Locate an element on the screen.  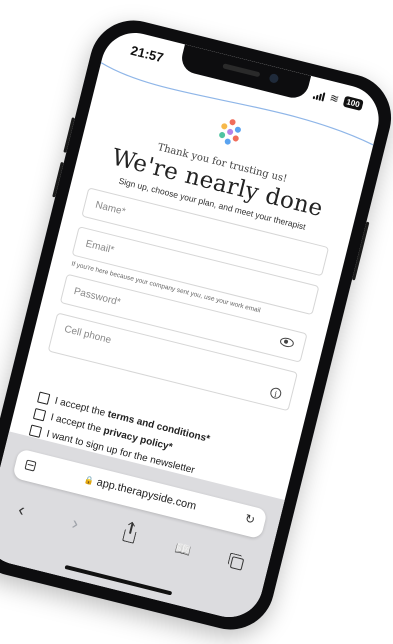
back-icon: ‹ is located at coordinates (21, 509).